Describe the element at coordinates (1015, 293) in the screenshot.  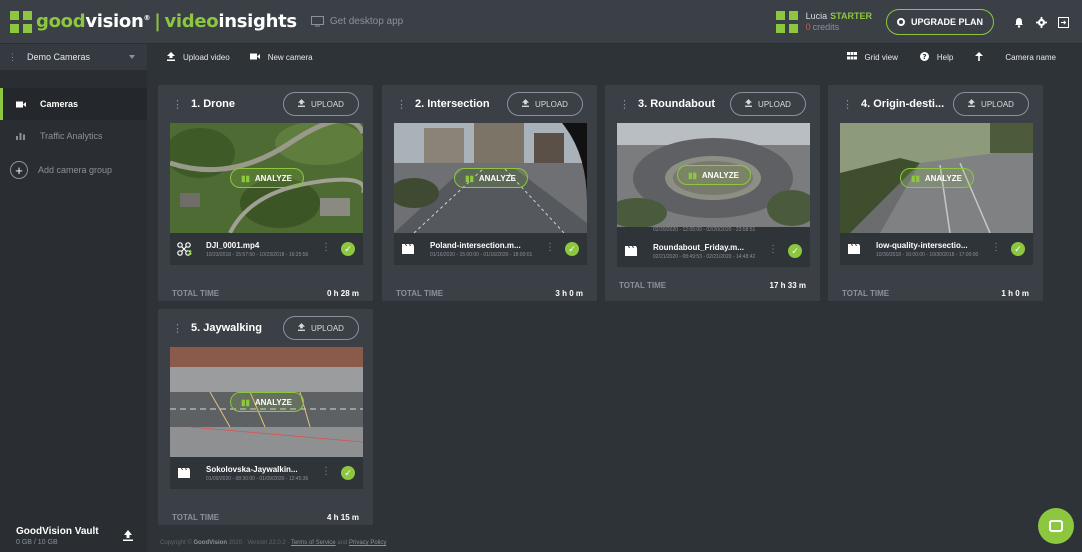
I see `total-time-value: 1 h 0 m` at that location.